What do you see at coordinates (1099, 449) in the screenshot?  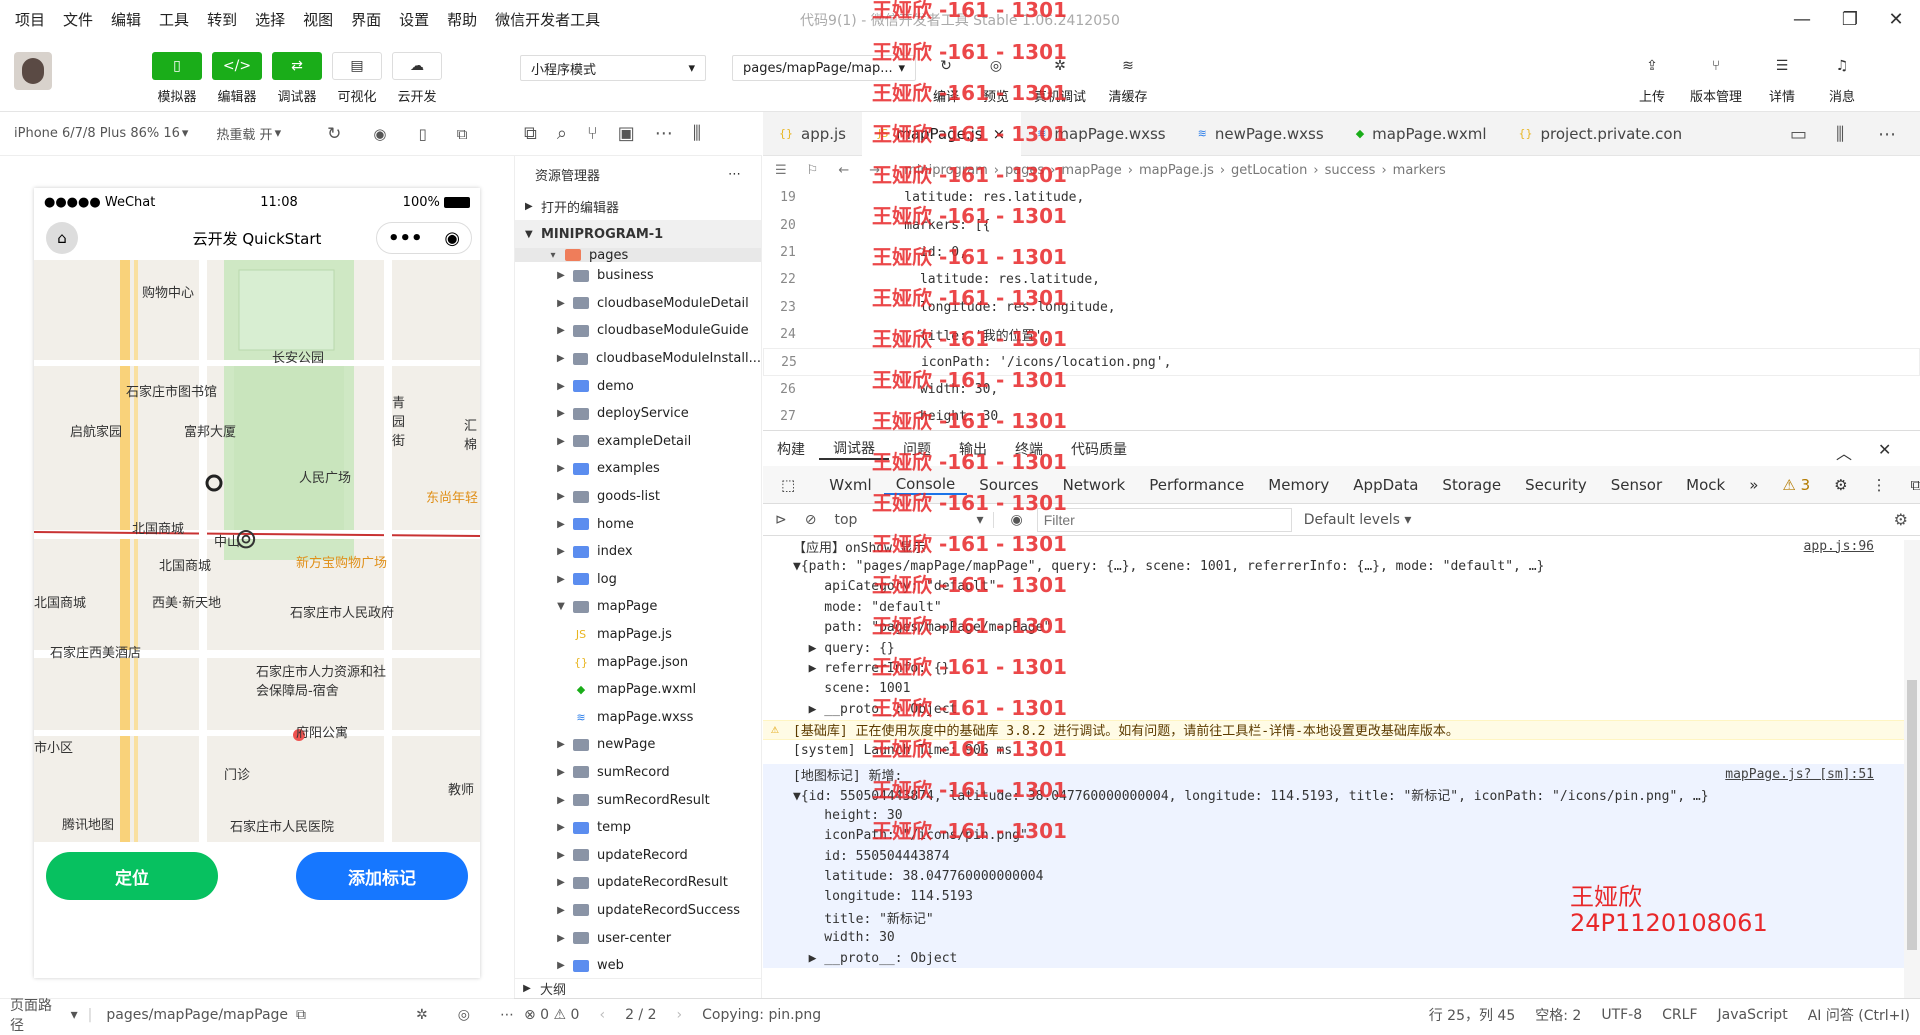 I see `devtools-tab: 代码质量` at bounding box center [1099, 449].